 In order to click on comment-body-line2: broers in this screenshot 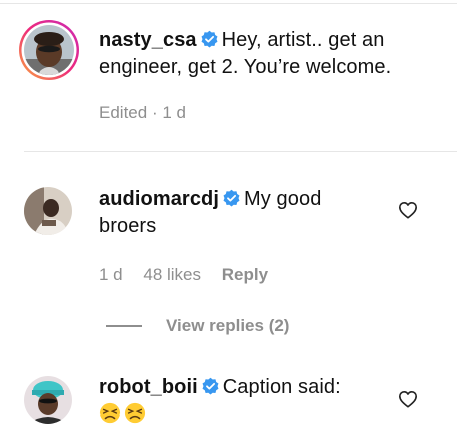, I will do `click(128, 226)`.